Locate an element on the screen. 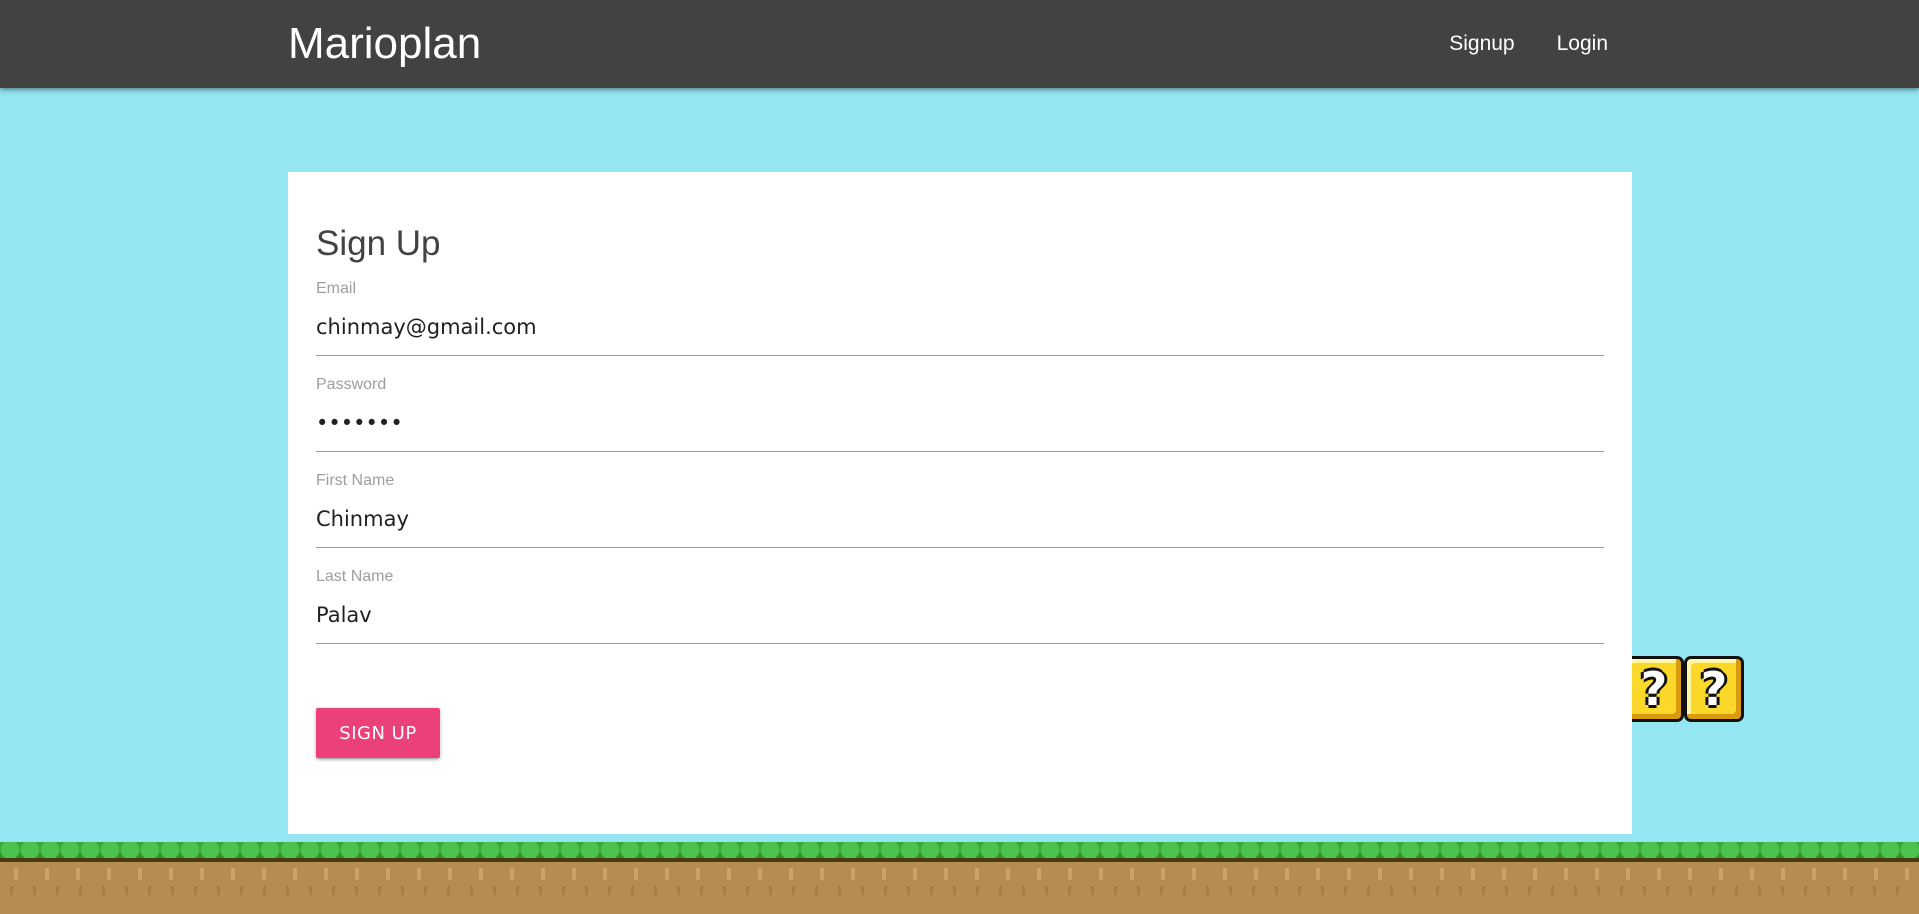  email-input is located at coordinates (960, 327).